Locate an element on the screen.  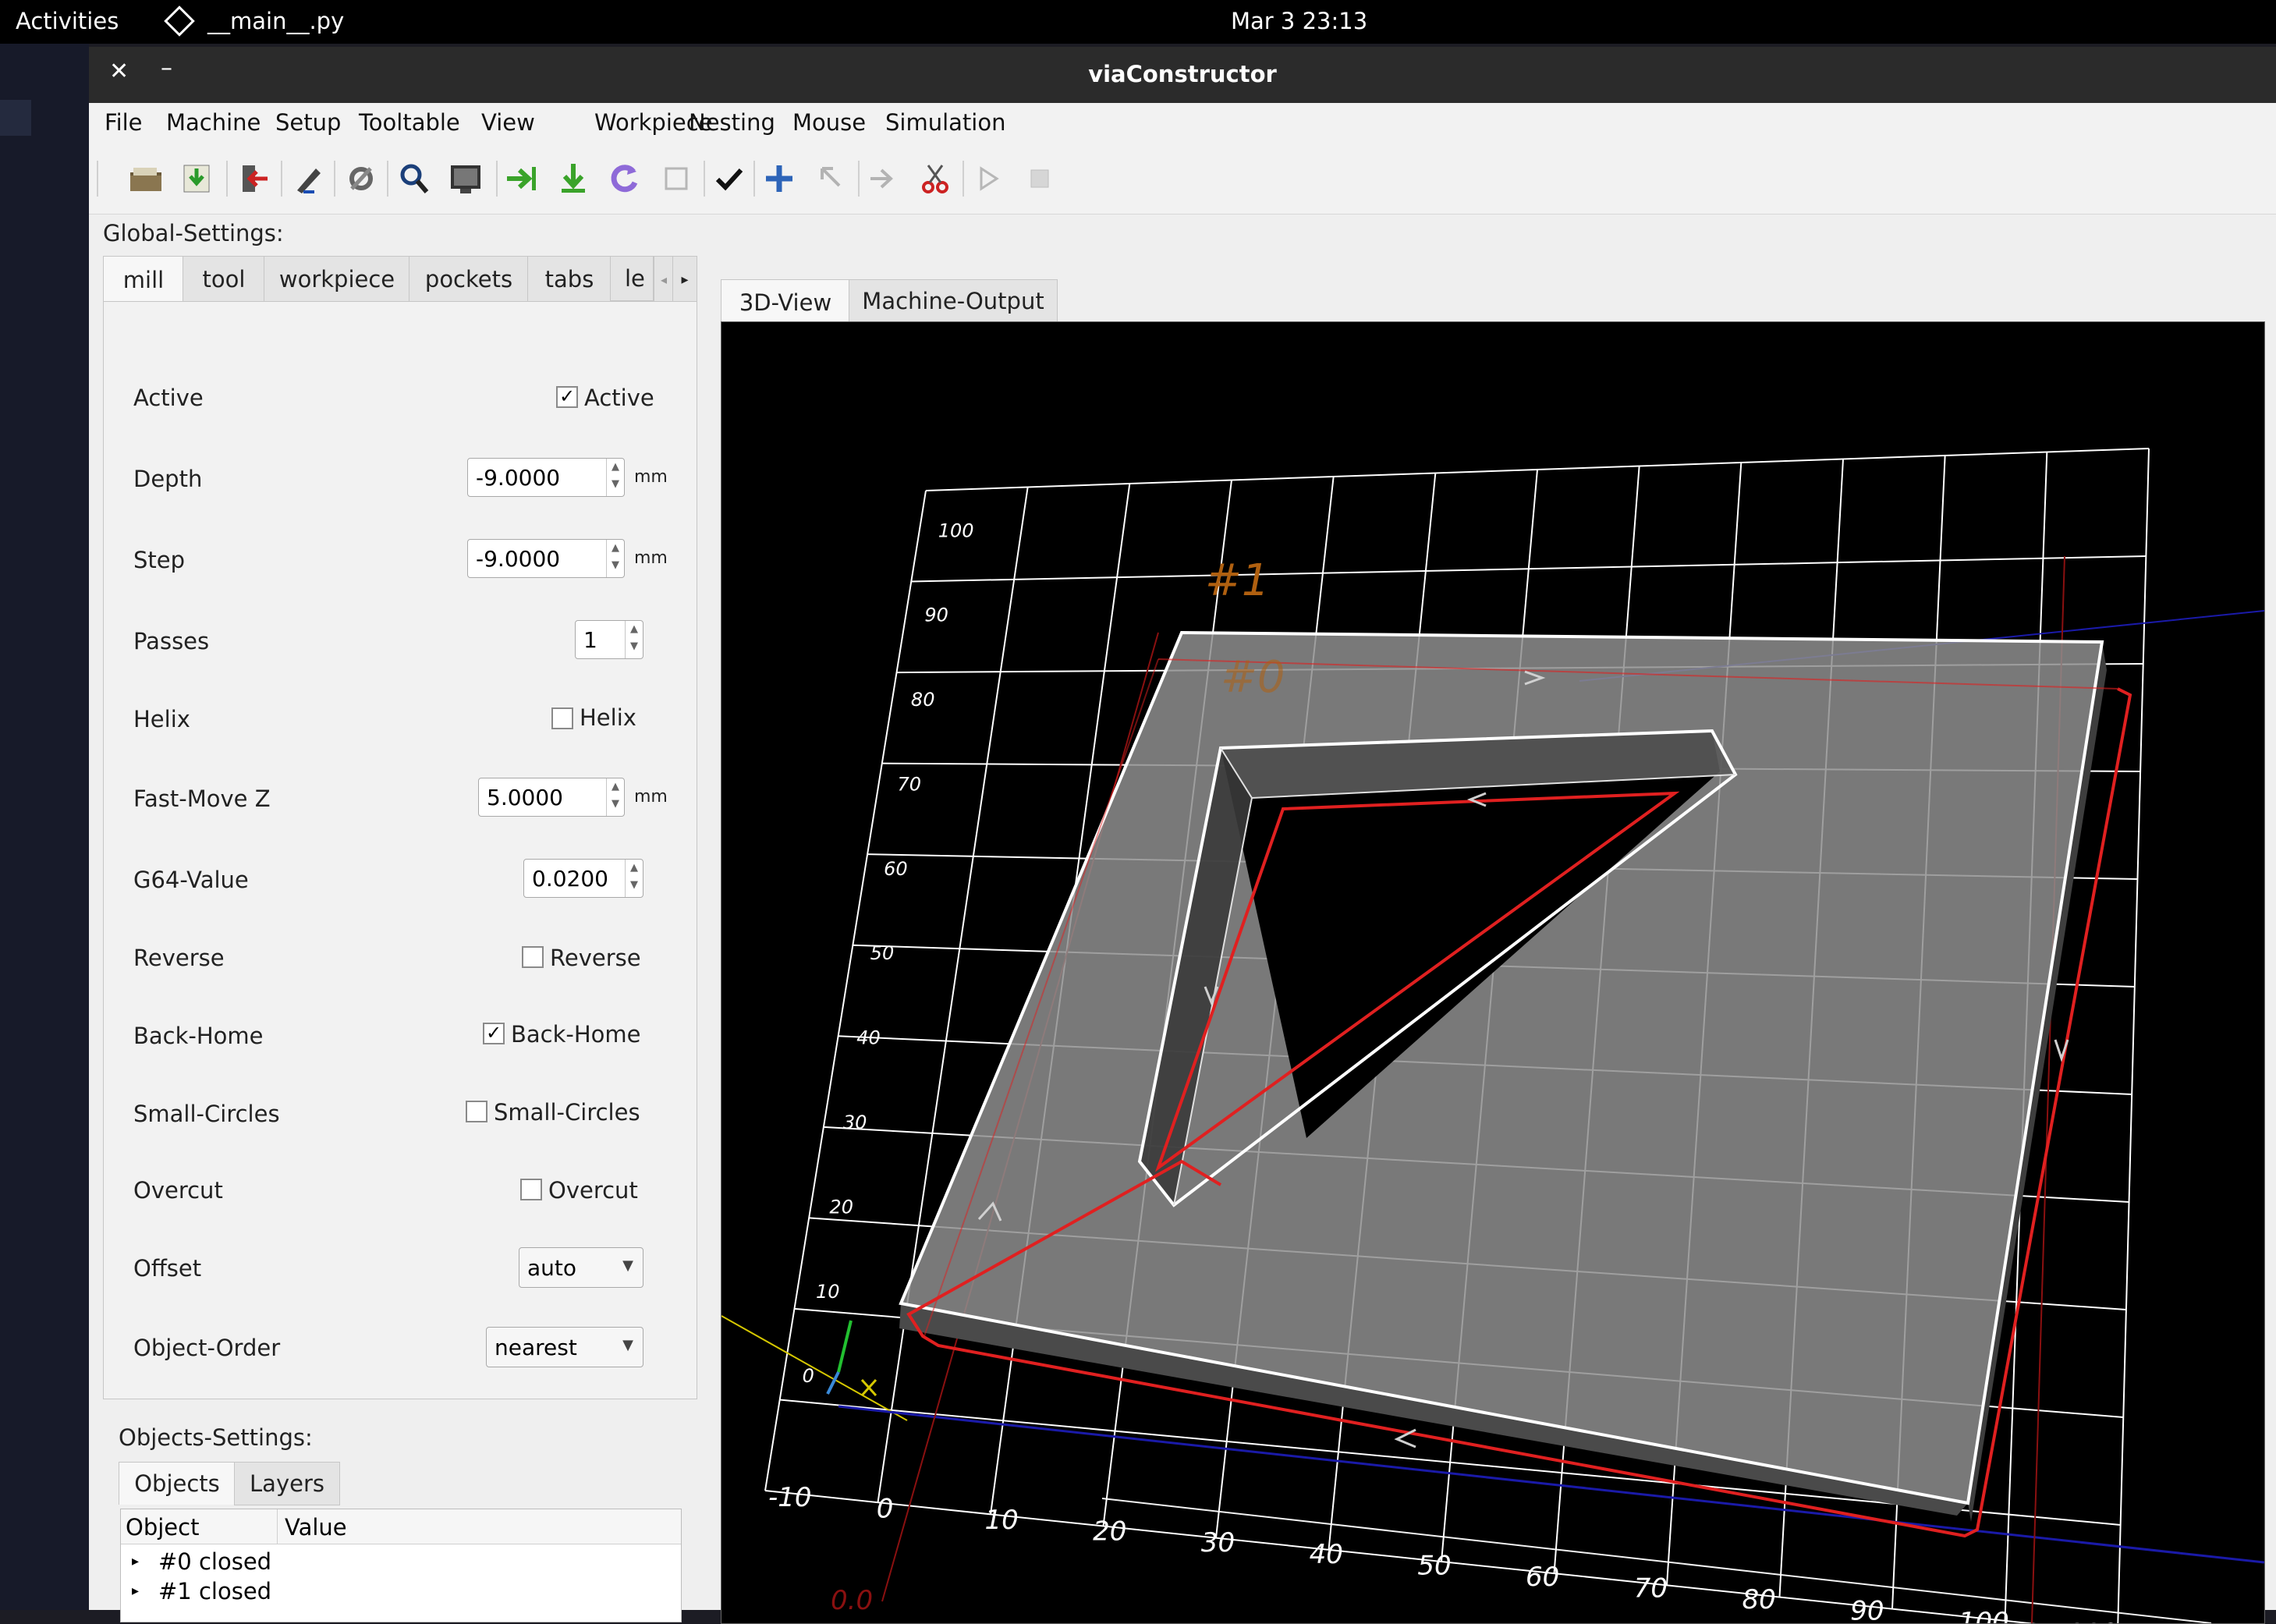
add-icon is located at coordinates (779, 179).